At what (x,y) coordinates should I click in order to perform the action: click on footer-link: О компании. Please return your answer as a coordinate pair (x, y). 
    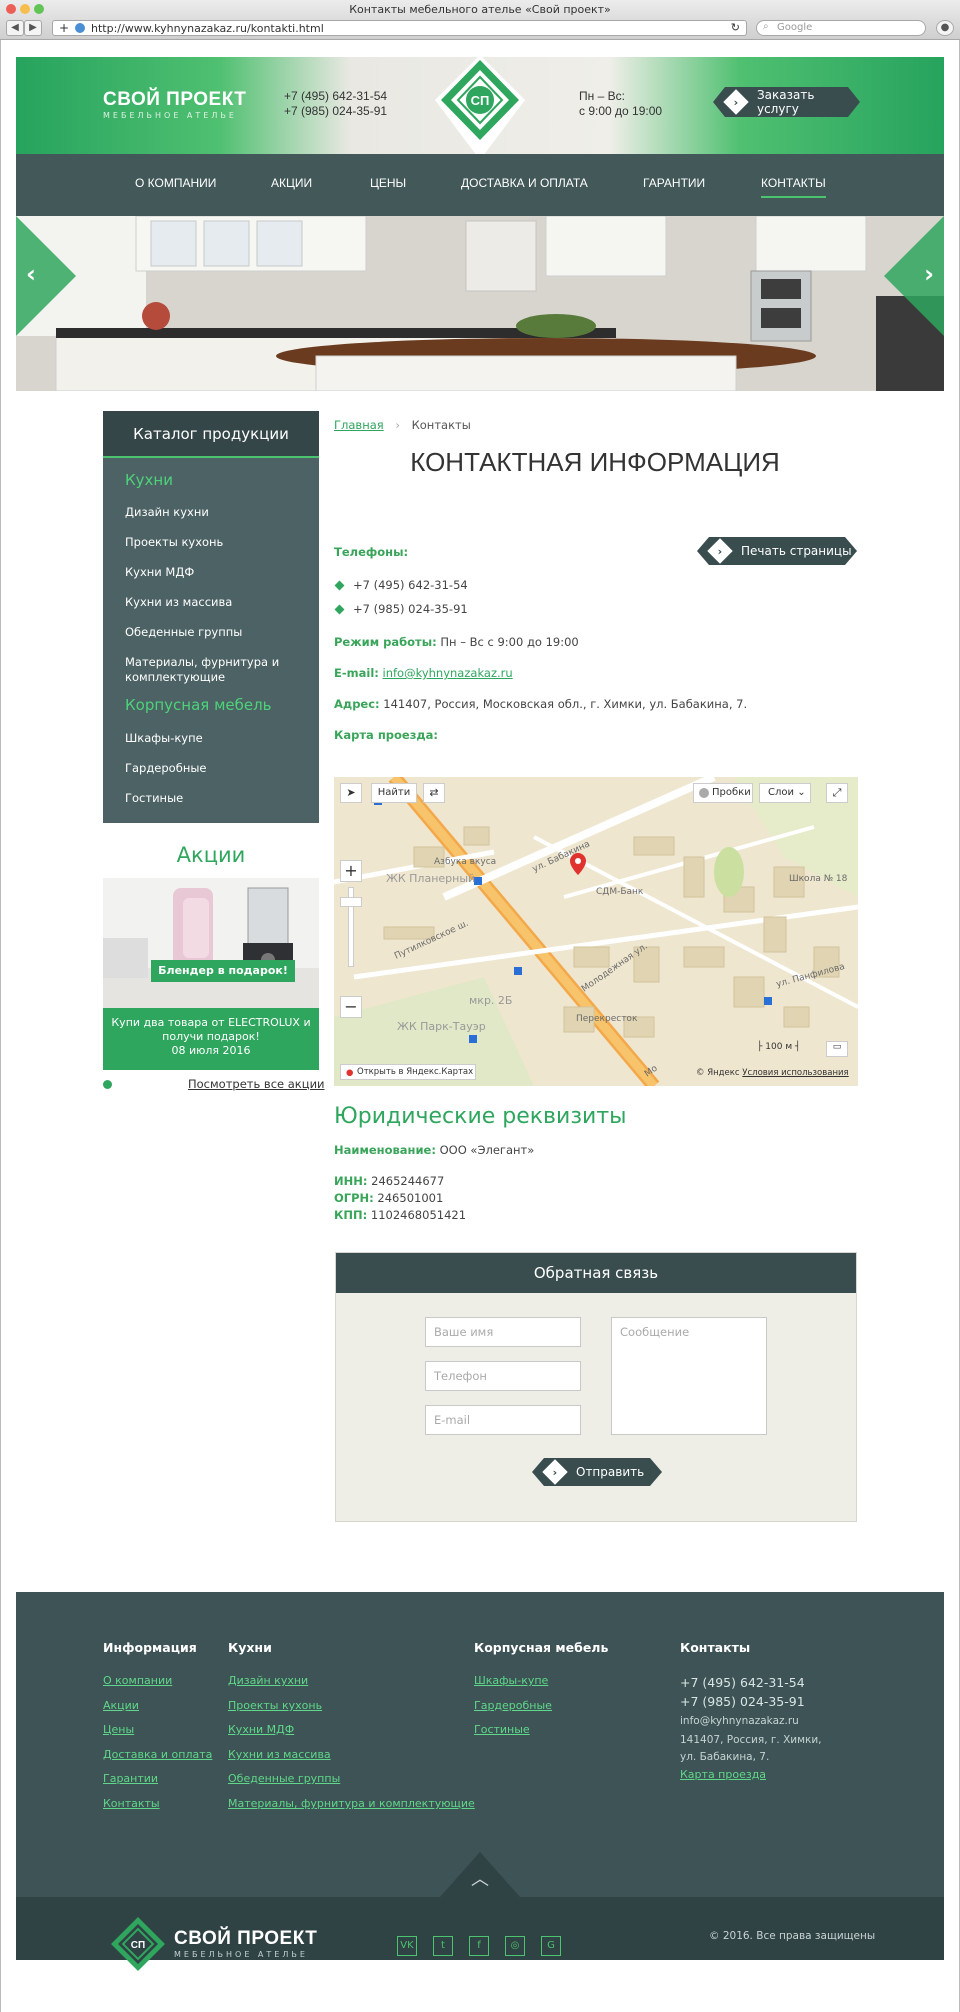
    Looking at the image, I should click on (137, 1680).